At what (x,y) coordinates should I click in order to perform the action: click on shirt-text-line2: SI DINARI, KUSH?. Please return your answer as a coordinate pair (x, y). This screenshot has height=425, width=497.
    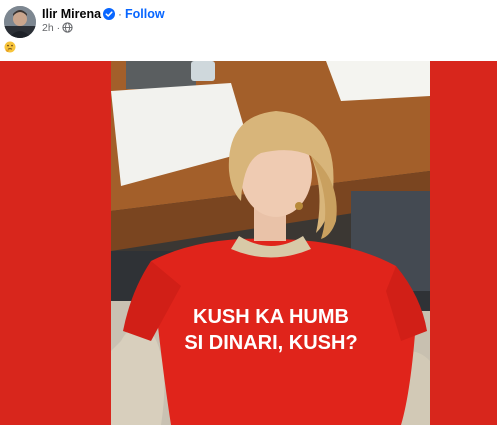
    Looking at the image, I should click on (270, 343).